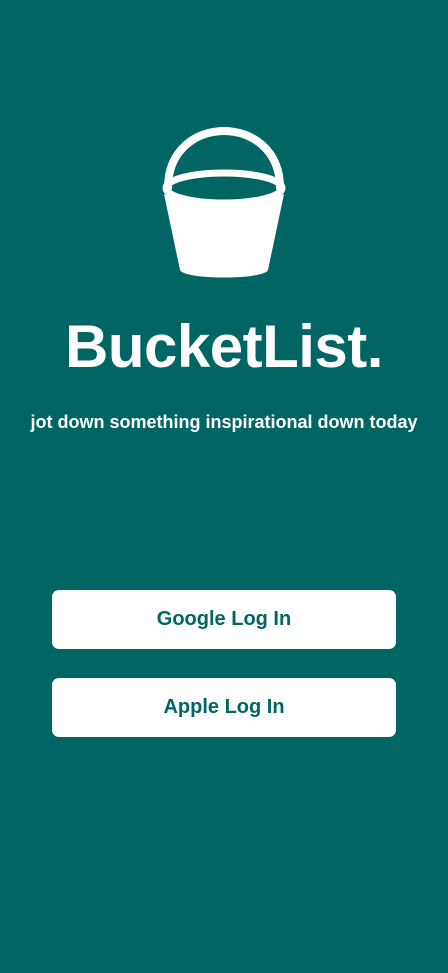  Describe the element at coordinates (224, 619) in the screenshot. I see `google-login-button: Google Log In` at that location.